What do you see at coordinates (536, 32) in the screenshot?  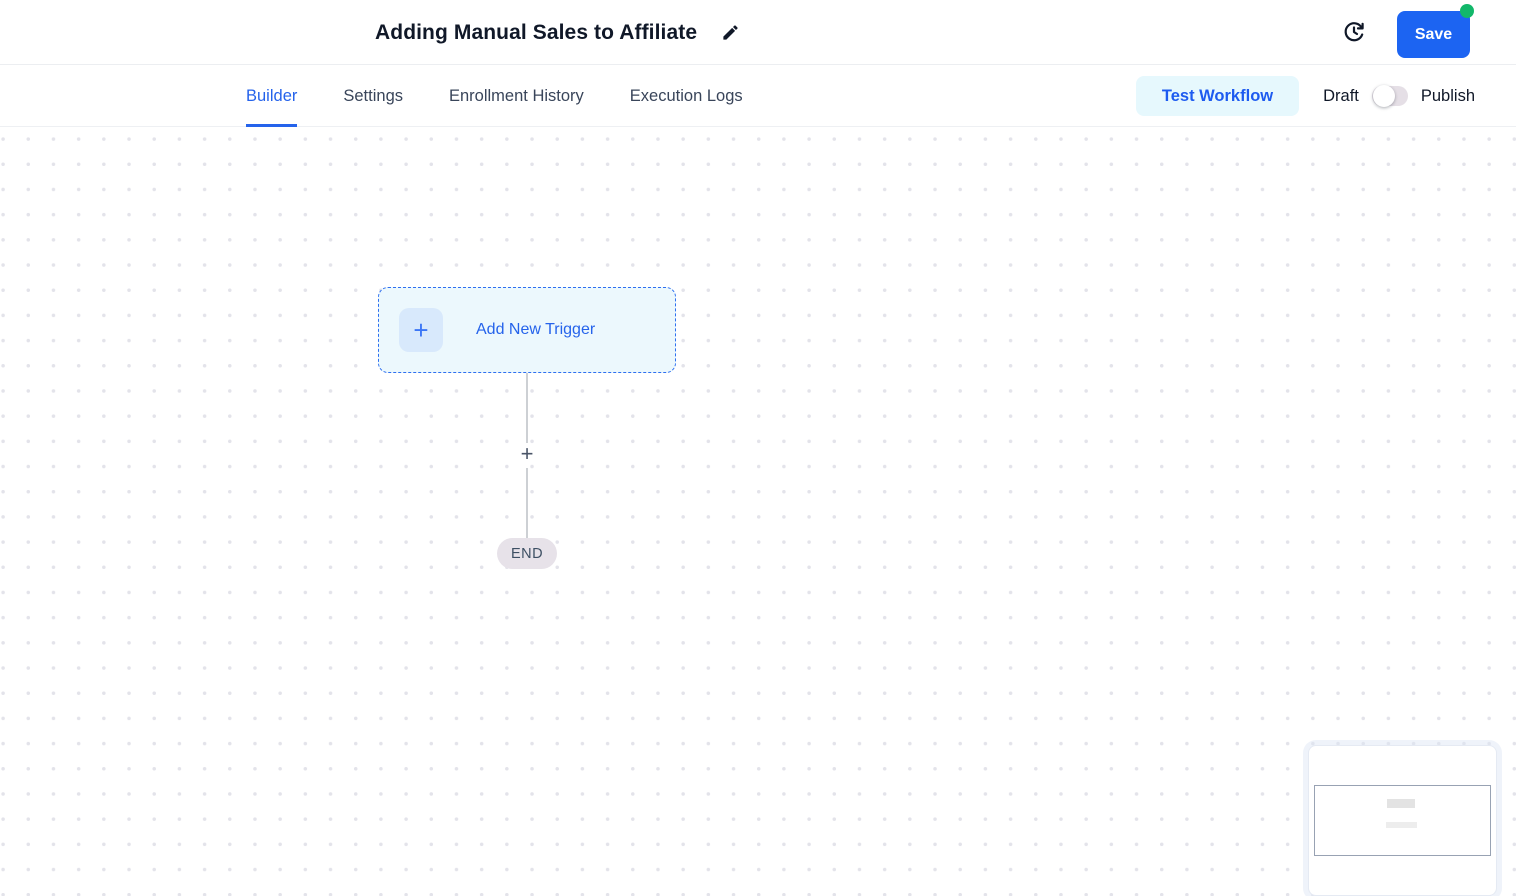 I see `page-title: Adding Manual Sales to Affiliate` at bounding box center [536, 32].